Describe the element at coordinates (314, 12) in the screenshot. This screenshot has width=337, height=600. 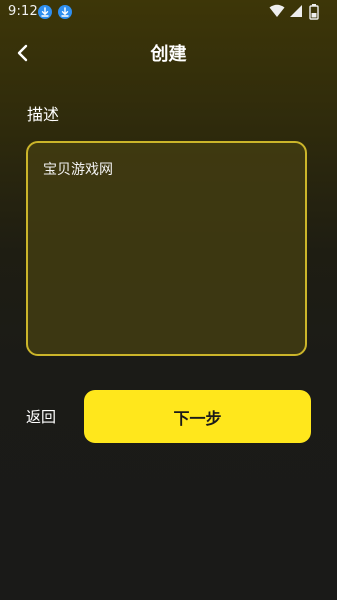
I see `battery-icon` at that location.